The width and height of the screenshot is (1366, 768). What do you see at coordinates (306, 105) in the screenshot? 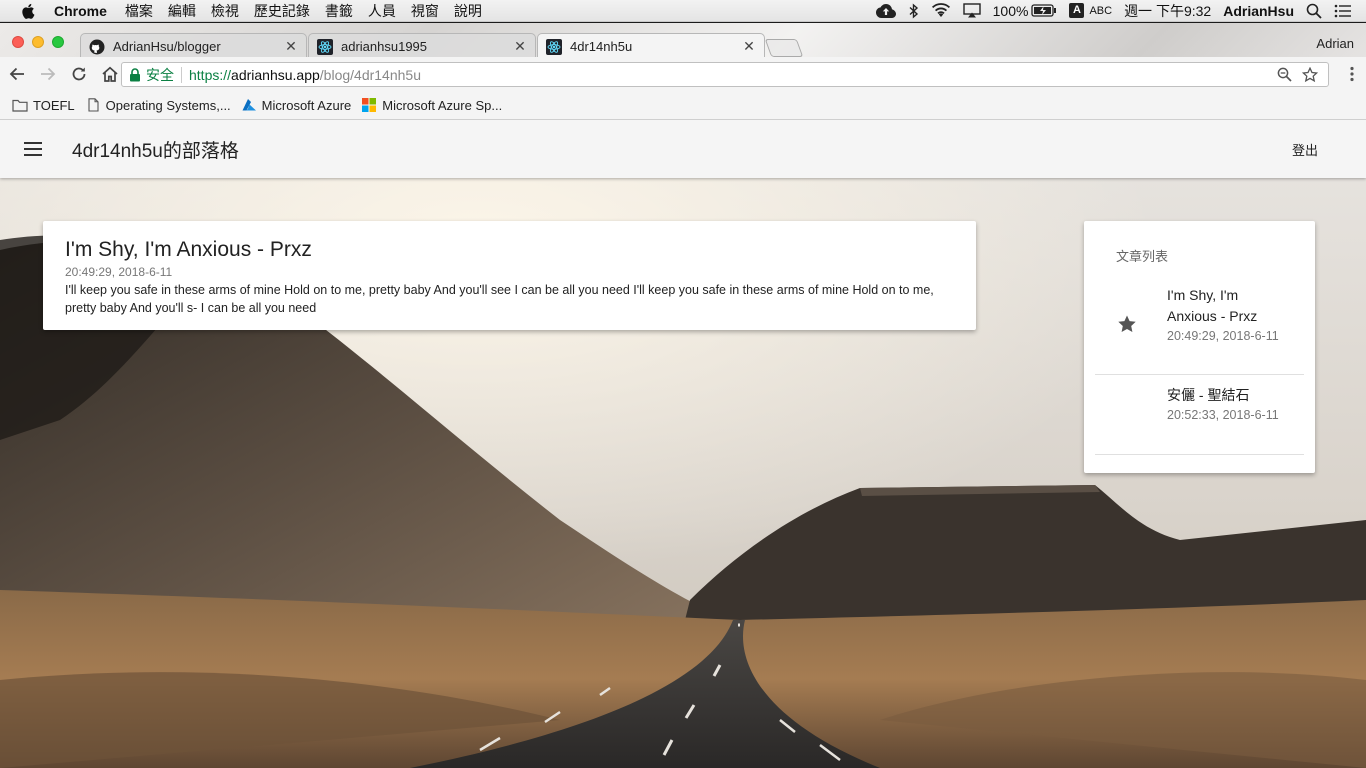
I see `bookmark-label: Microsoft Azure` at bounding box center [306, 105].